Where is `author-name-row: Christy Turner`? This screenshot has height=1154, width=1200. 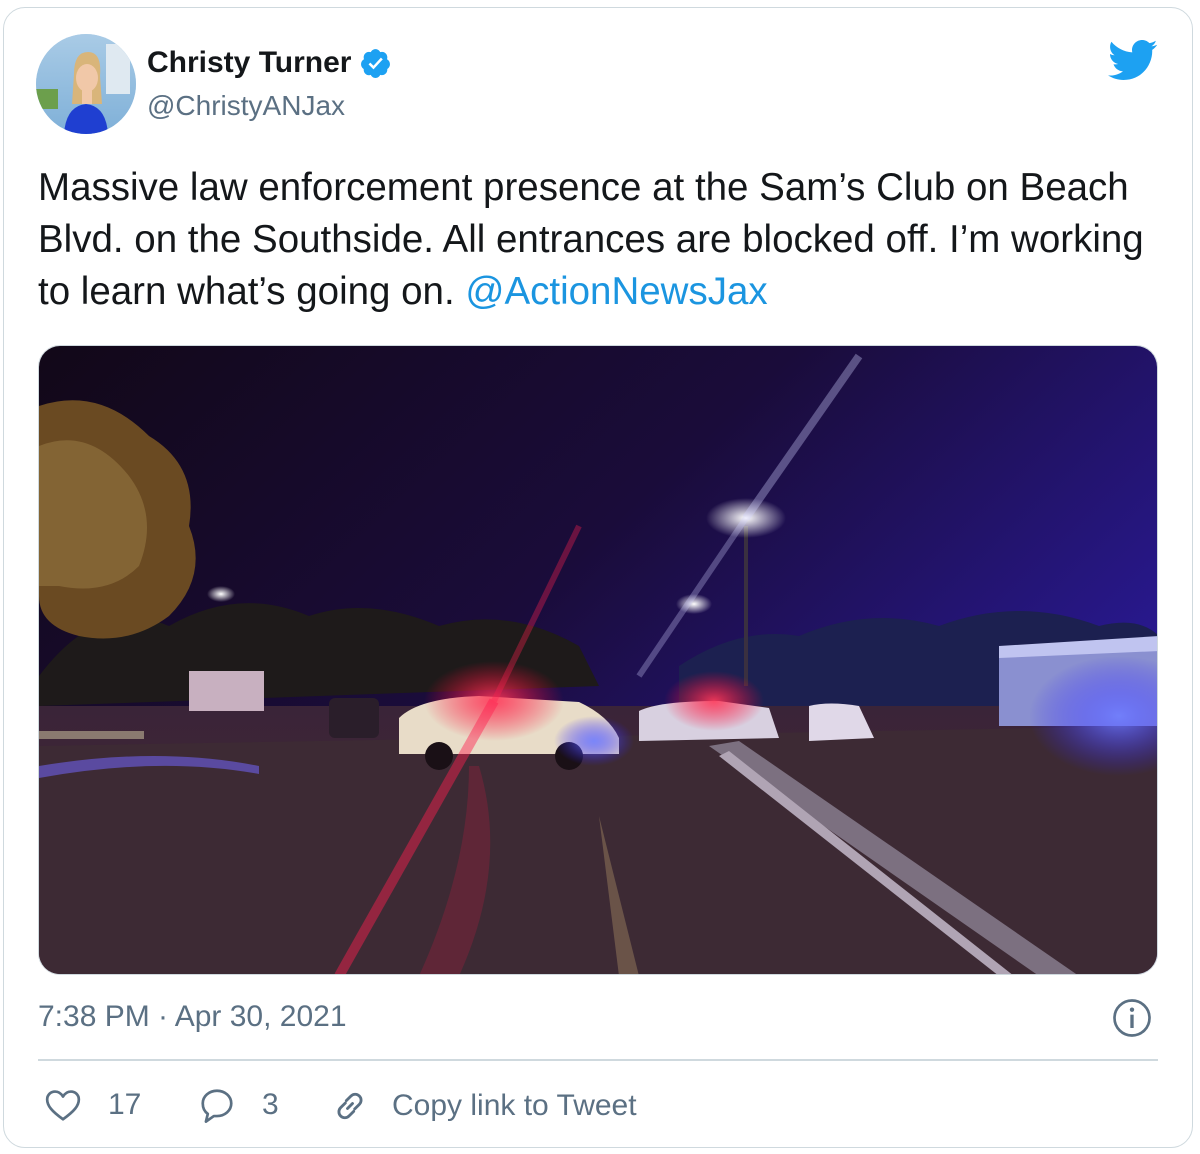
author-name-row: Christy Turner is located at coordinates (269, 63).